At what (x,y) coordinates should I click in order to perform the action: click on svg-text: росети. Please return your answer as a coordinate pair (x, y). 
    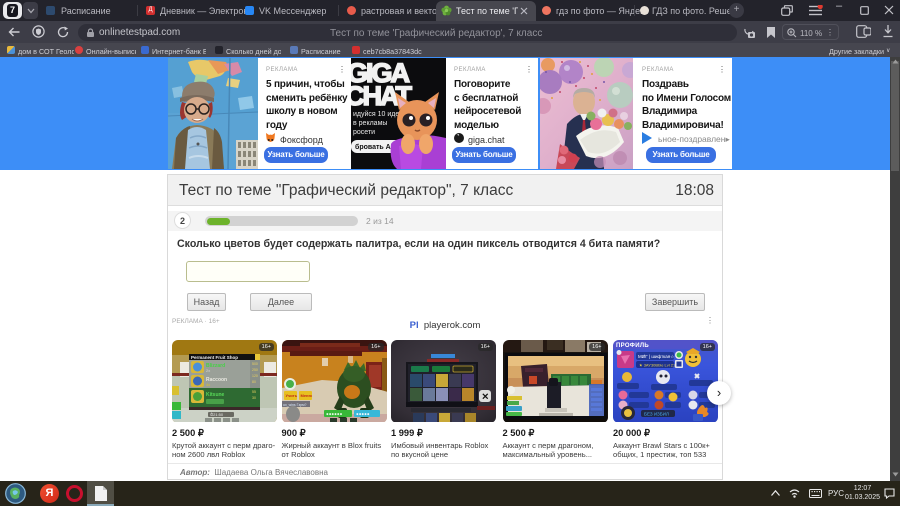
    Looking at the image, I should click on (364, 132).